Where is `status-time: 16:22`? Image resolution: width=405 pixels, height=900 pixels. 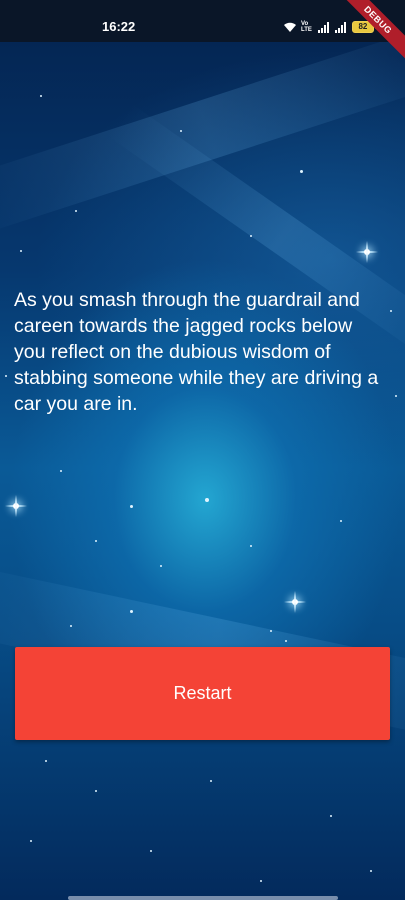
status-time: 16:22 is located at coordinates (119, 26).